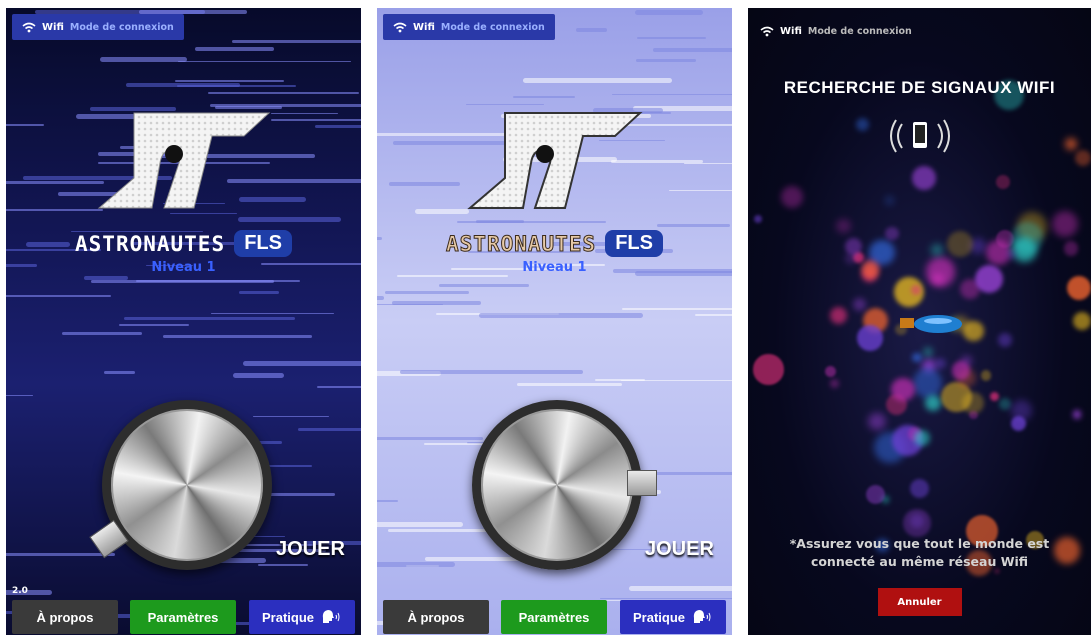 The height and width of the screenshot is (635, 1091). What do you see at coordinates (20, 591) in the screenshot?
I see `version-label: 2.0` at bounding box center [20, 591].